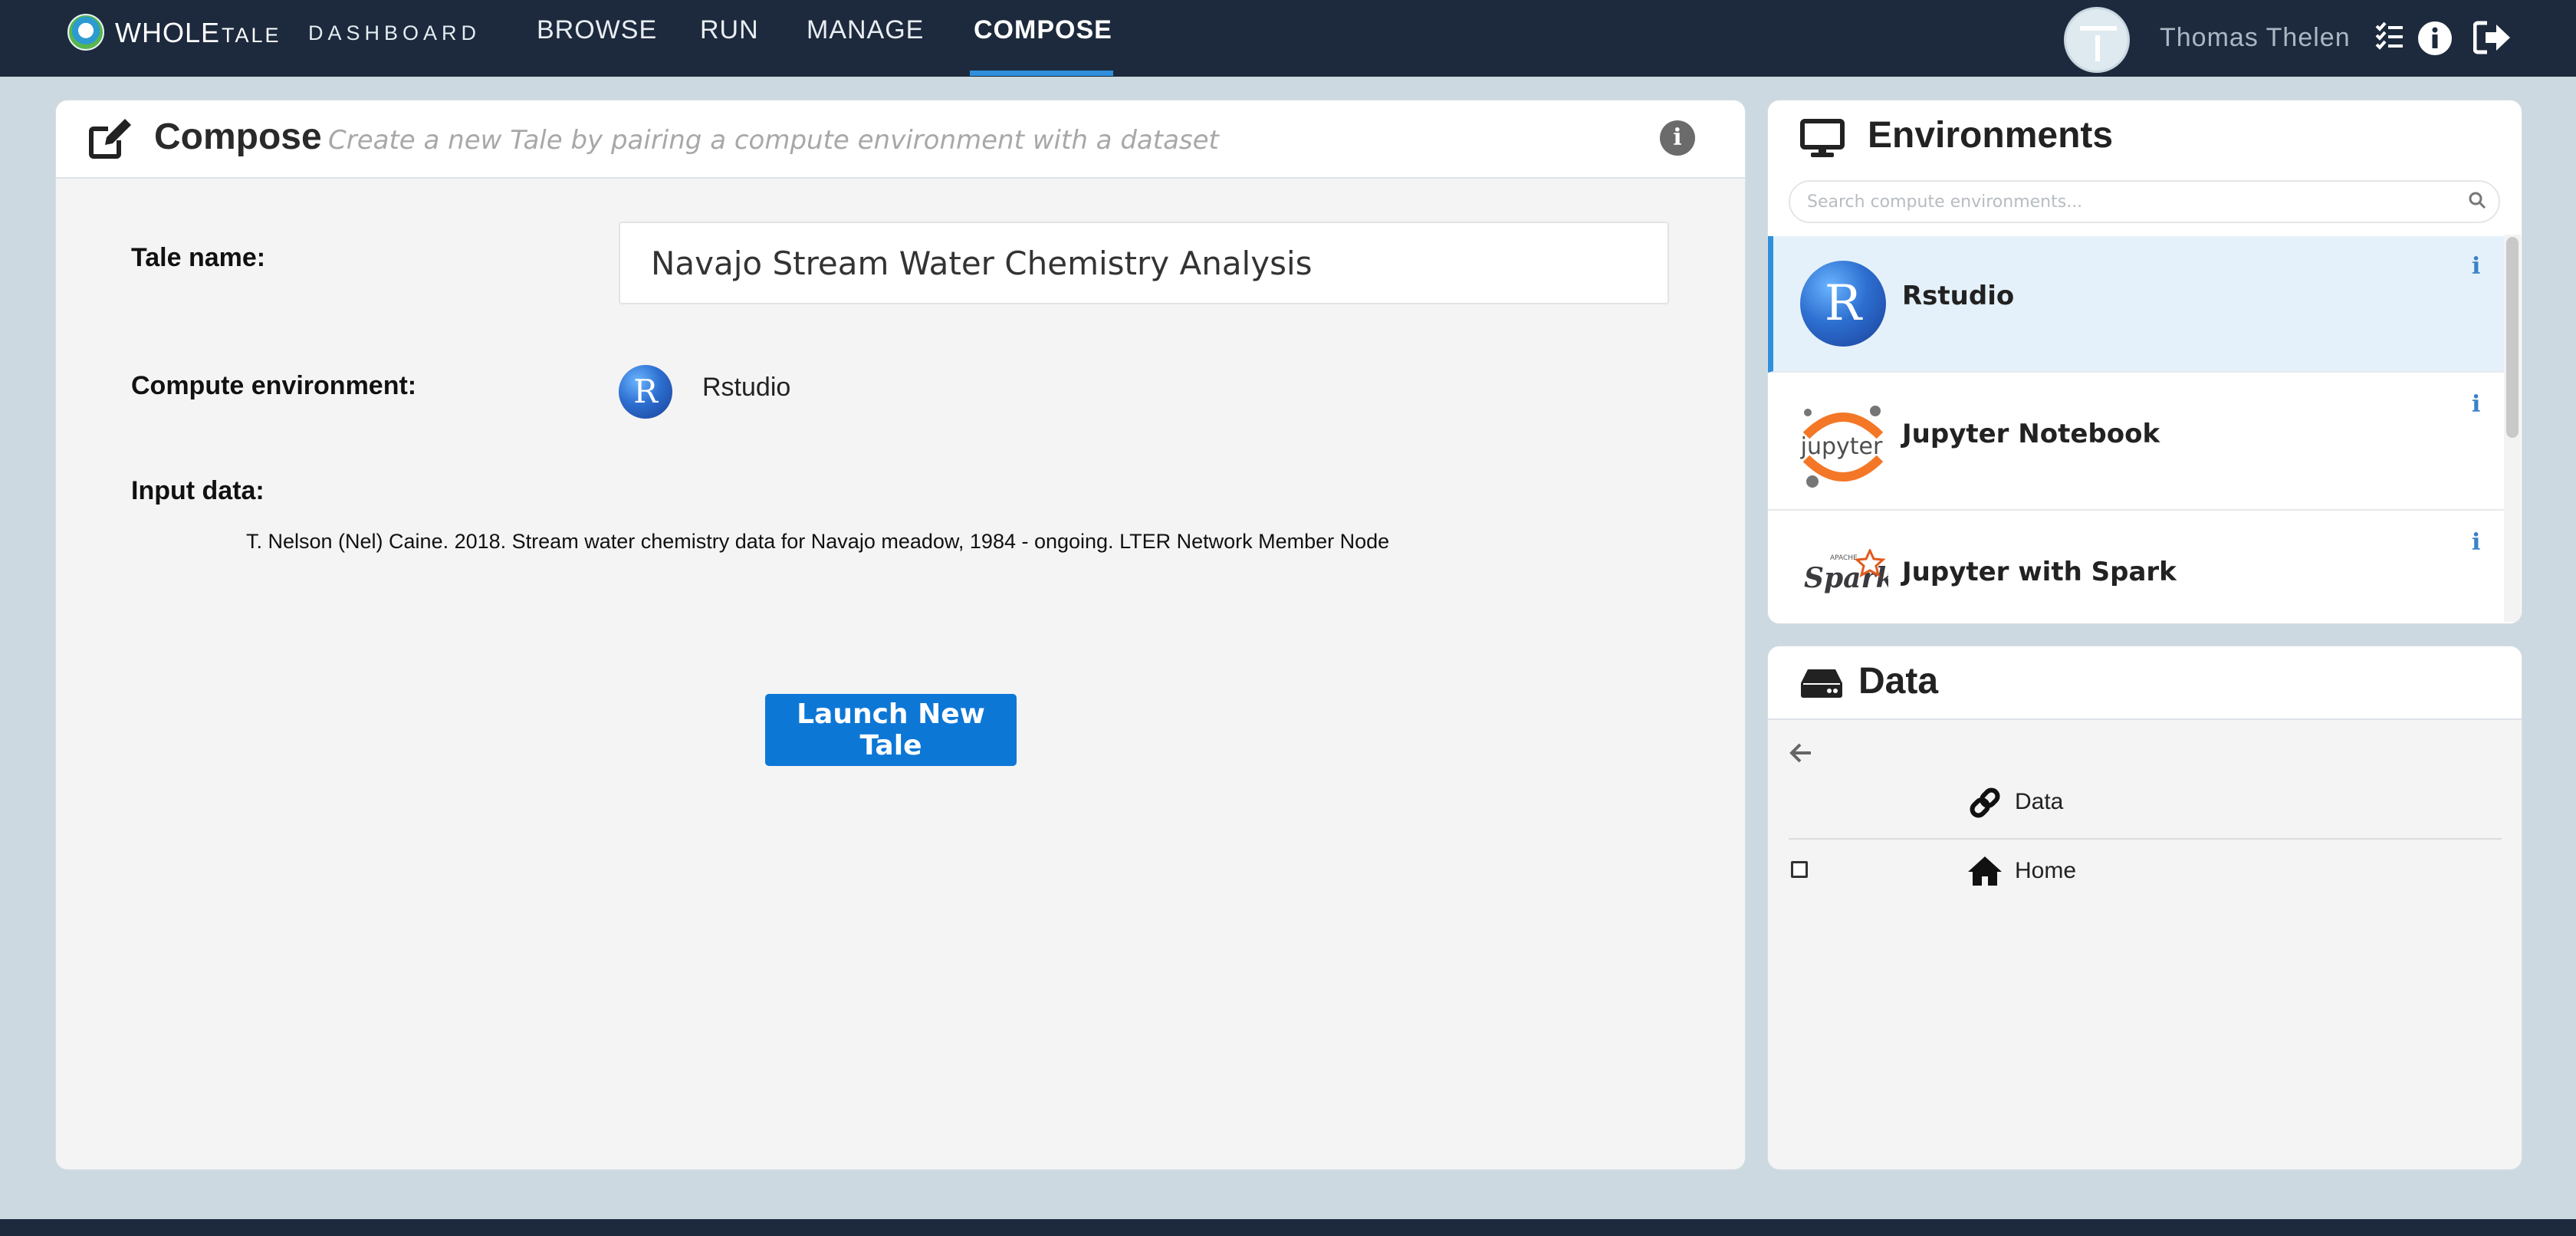  Describe the element at coordinates (1043, 30) in the screenshot. I see `nav-compose: COMPOSE` at that location.